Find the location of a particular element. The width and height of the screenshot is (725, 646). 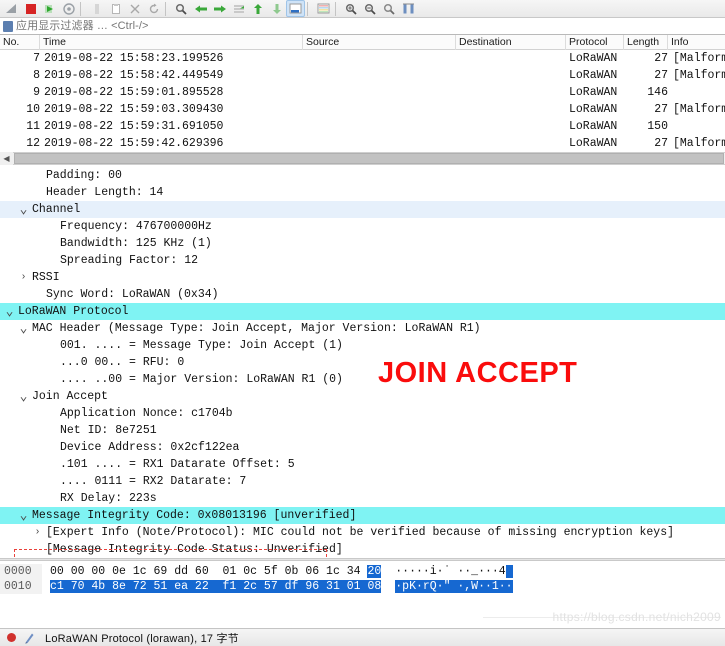

column-header-info: Info is located at coordinates (696, 42).